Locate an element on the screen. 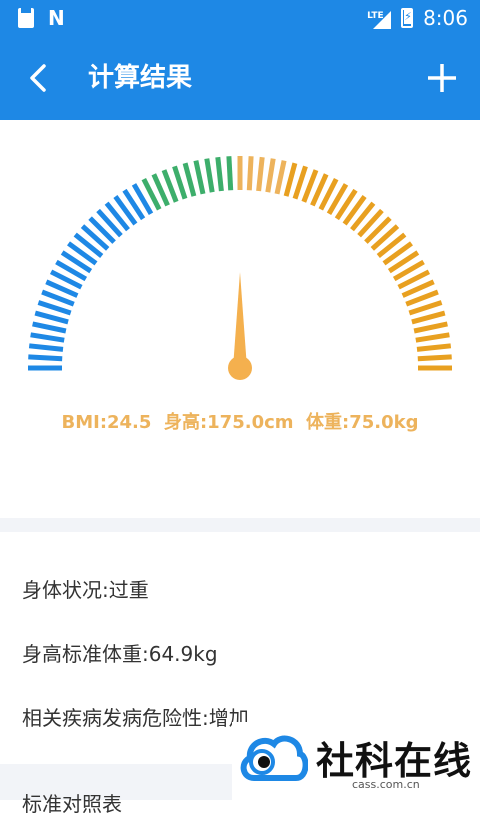 The image size is (480, 817). section-divider is located at coordinates (240, 525).